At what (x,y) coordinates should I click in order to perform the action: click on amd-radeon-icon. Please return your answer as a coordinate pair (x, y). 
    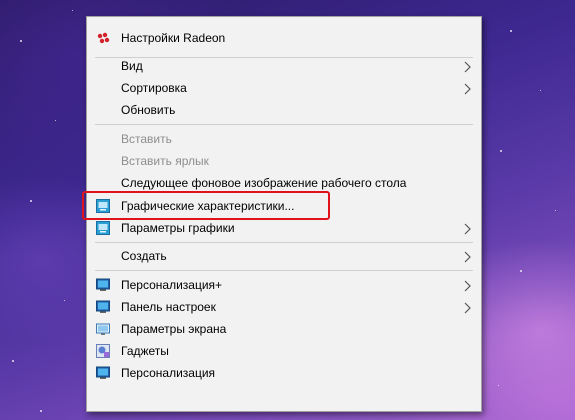
    Looking at the image, I should click on (103, 38).